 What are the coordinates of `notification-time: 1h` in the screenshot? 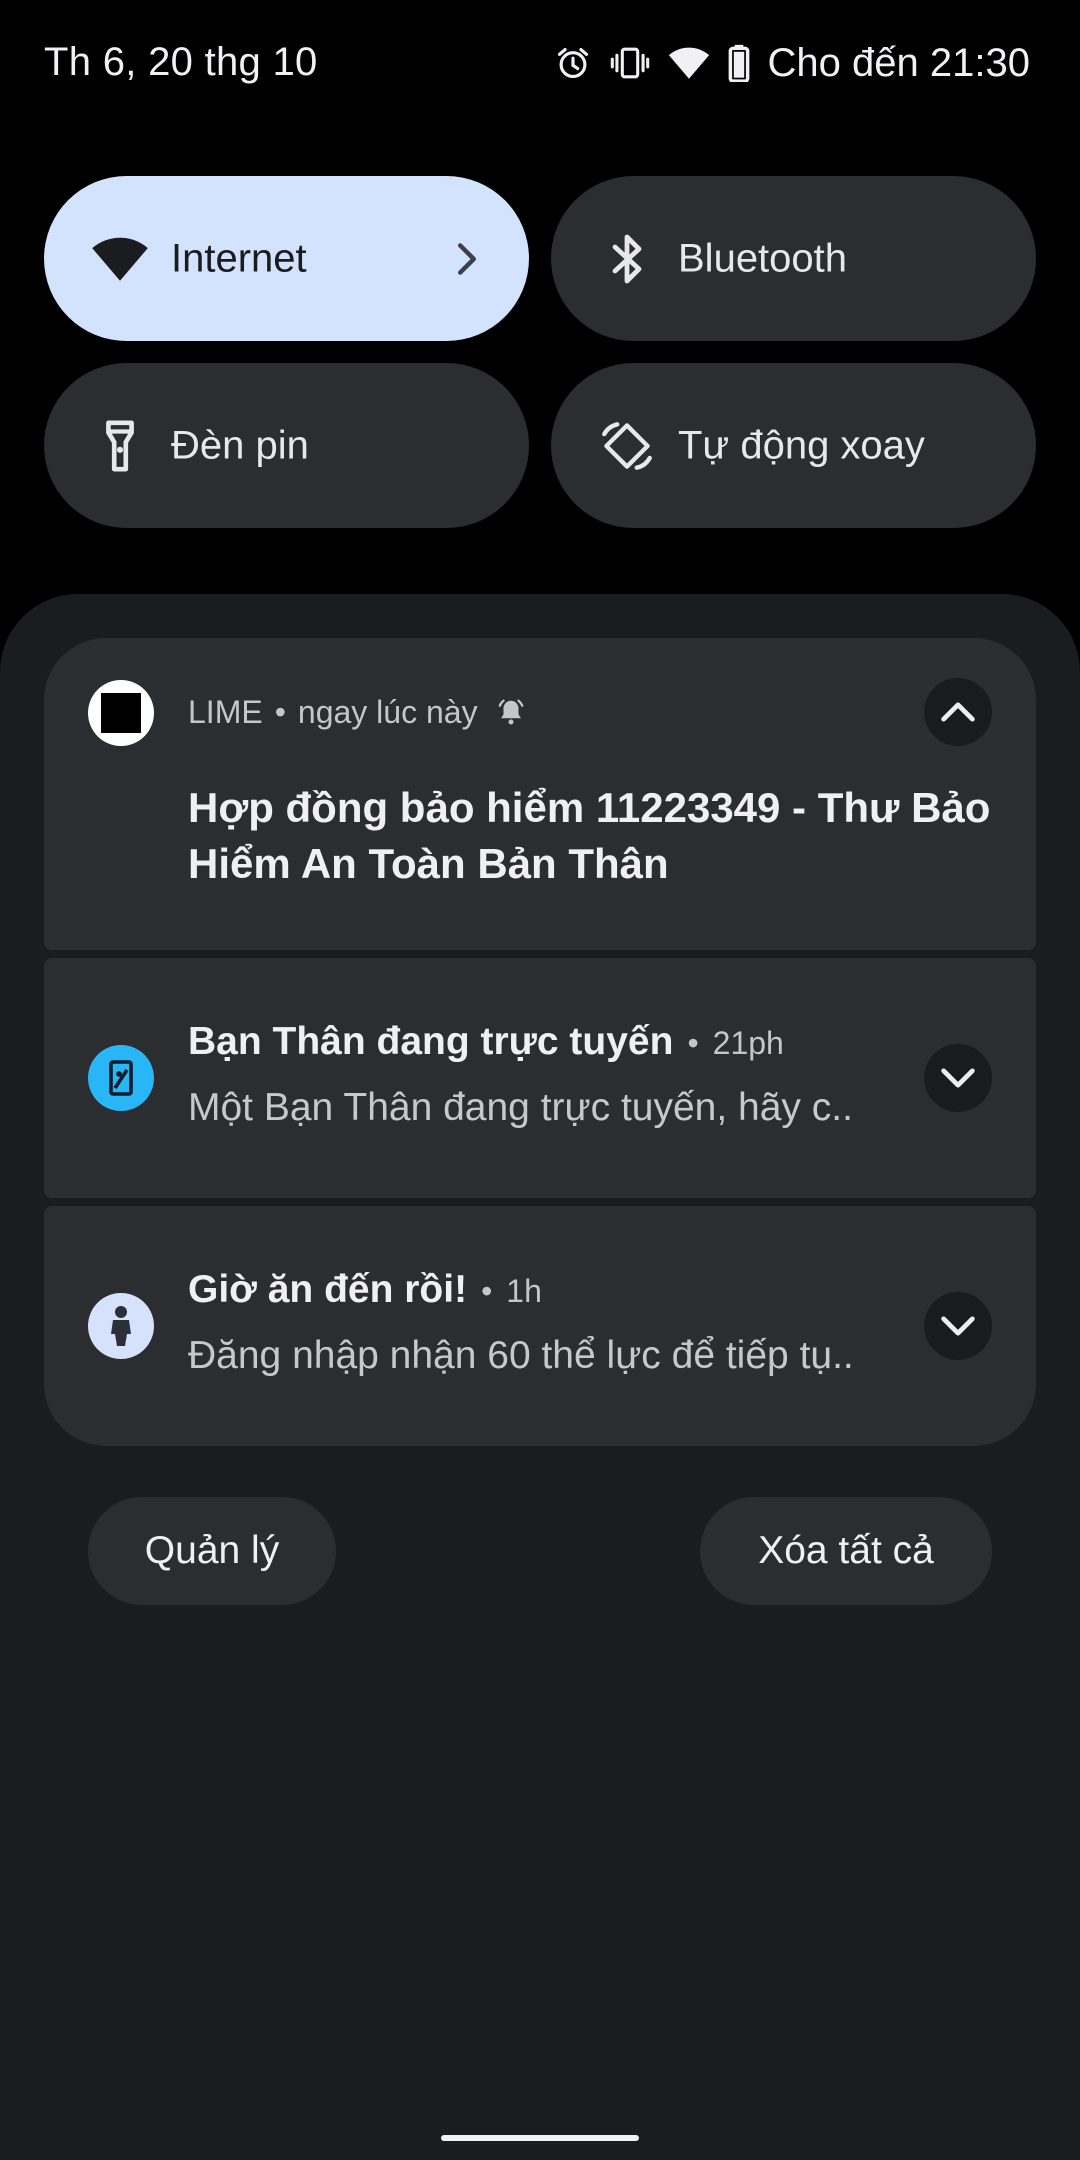 It's located at (524, 1291).